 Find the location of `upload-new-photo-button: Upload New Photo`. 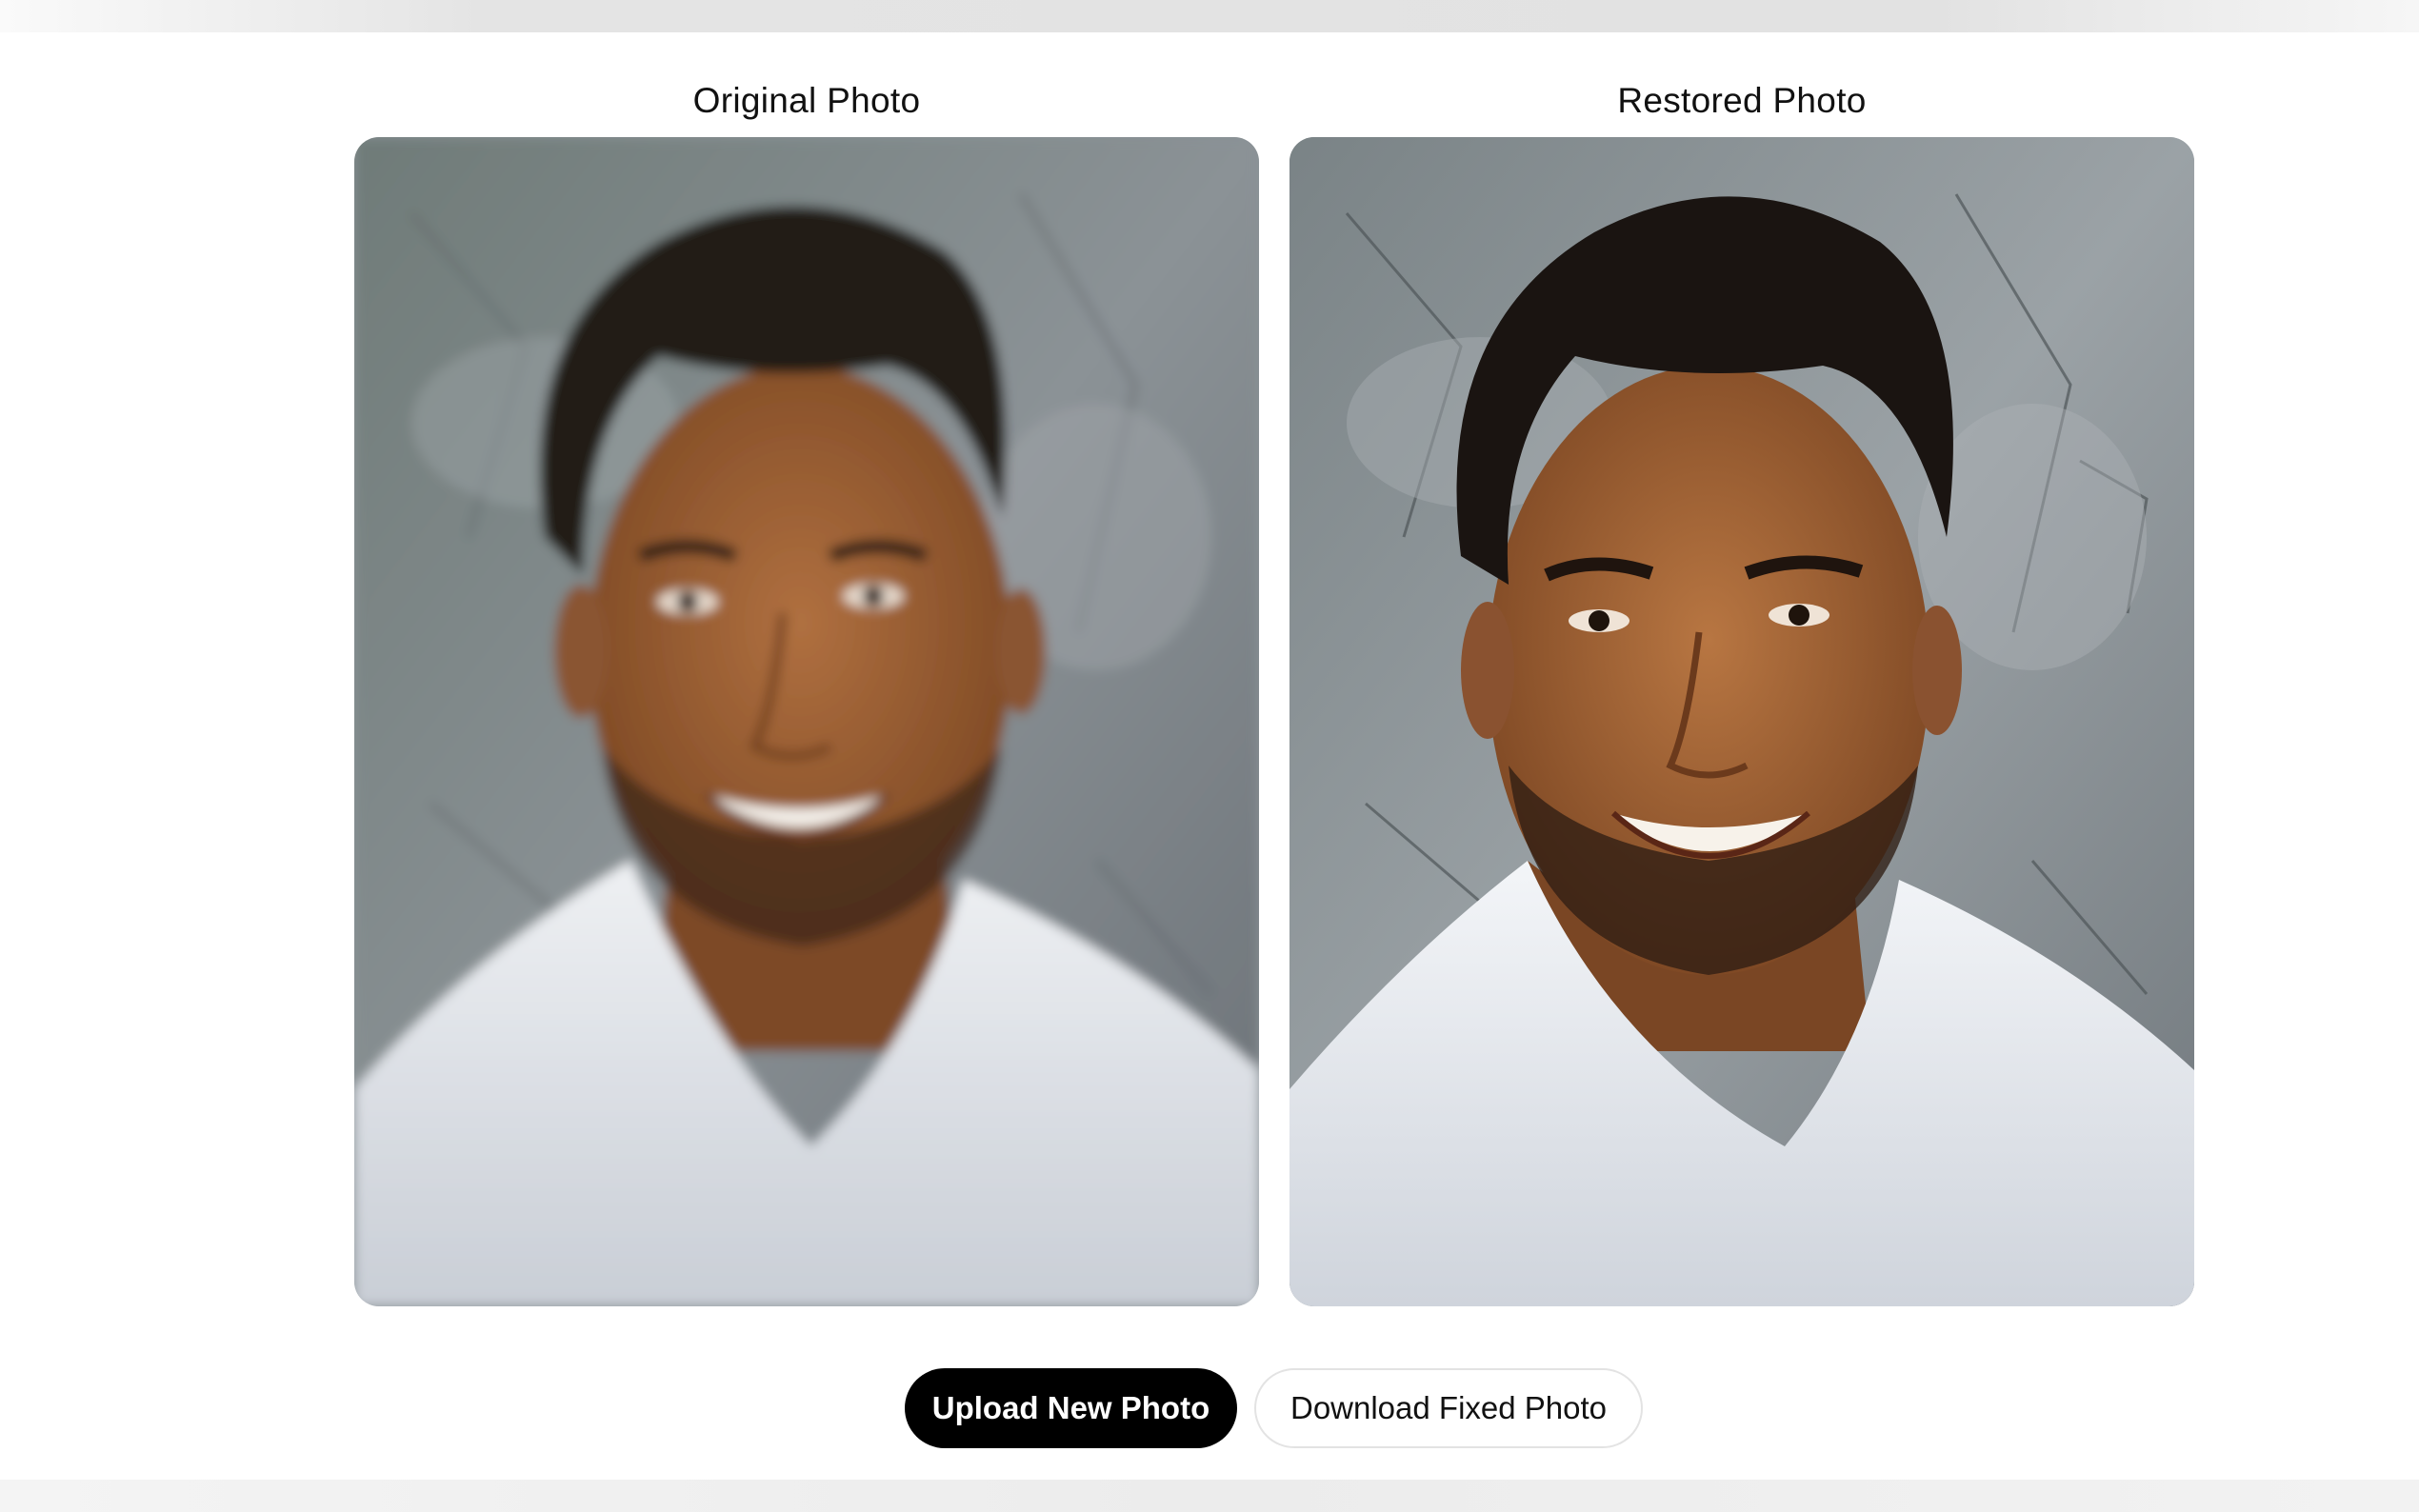

upload-new-photo-button: Upload New Photo is located at coordinates (1071, 1408).